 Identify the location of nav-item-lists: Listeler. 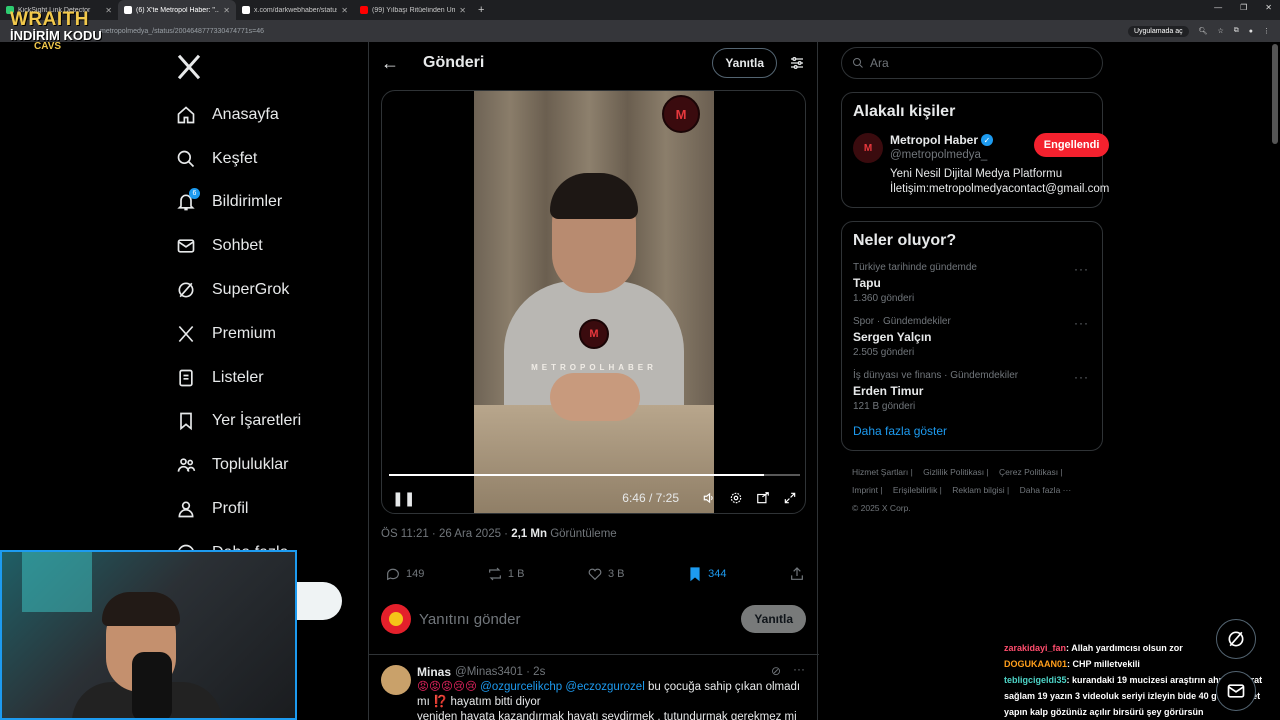
(267, 378).